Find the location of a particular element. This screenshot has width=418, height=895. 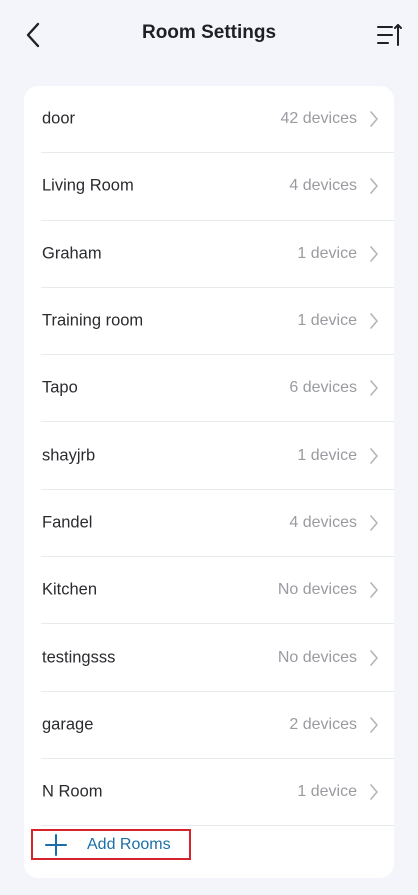

header: Room Settings is located at coordinates (209, 36).